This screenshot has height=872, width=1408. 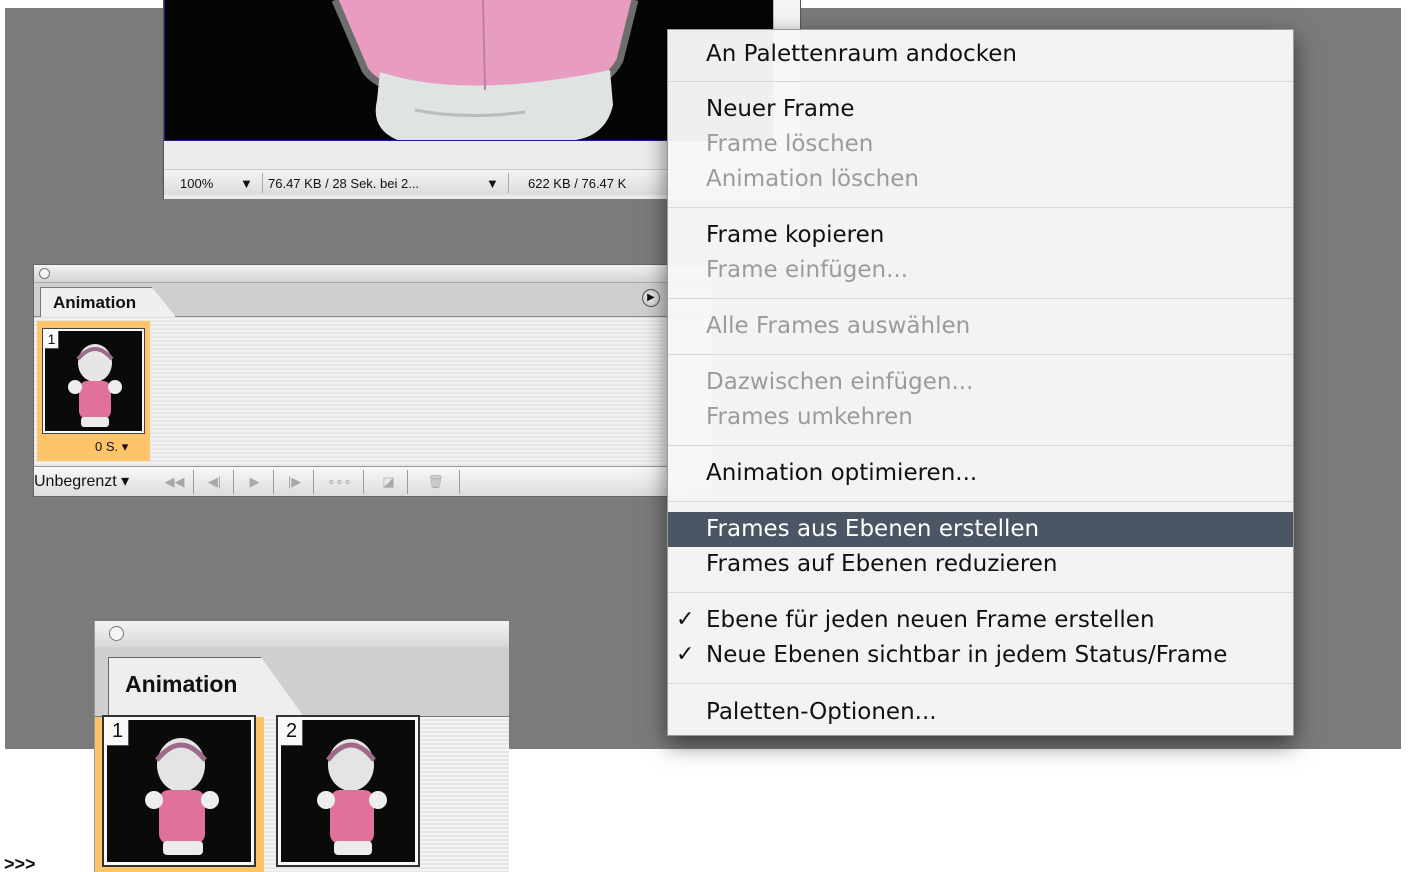 What do you see at coordinates (175, 482) in the screenshot?
I see `first-frame-icon: ◀◀` at bounding box center [175, 482].